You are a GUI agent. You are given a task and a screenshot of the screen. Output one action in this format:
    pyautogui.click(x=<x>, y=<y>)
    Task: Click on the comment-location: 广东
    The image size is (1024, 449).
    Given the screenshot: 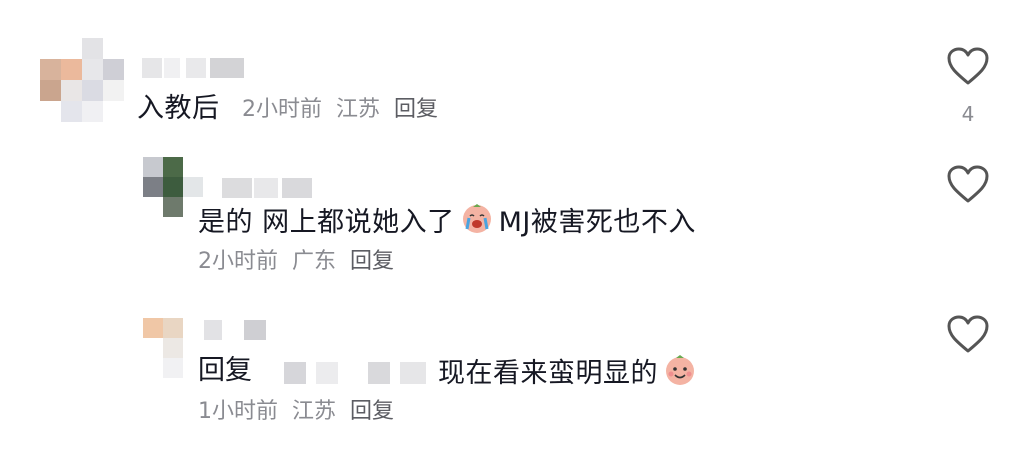 What is the action you would take?
    pyautogui.click(x=314, y=261)
    